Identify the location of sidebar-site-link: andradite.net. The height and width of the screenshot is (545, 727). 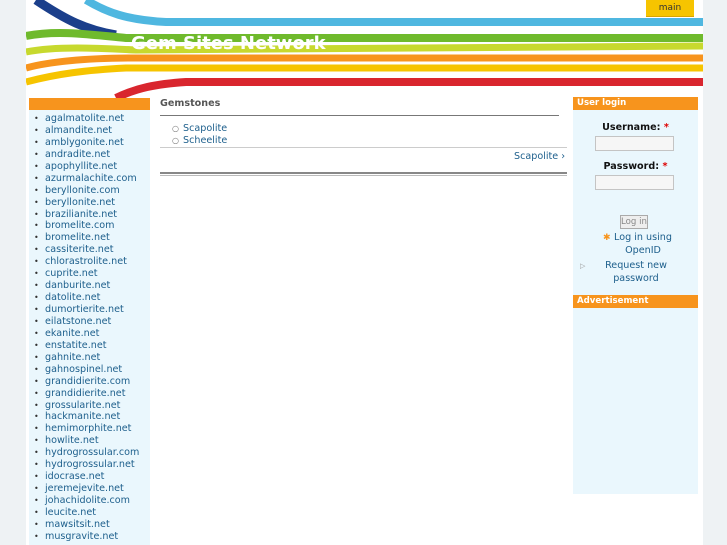
(89, 155).